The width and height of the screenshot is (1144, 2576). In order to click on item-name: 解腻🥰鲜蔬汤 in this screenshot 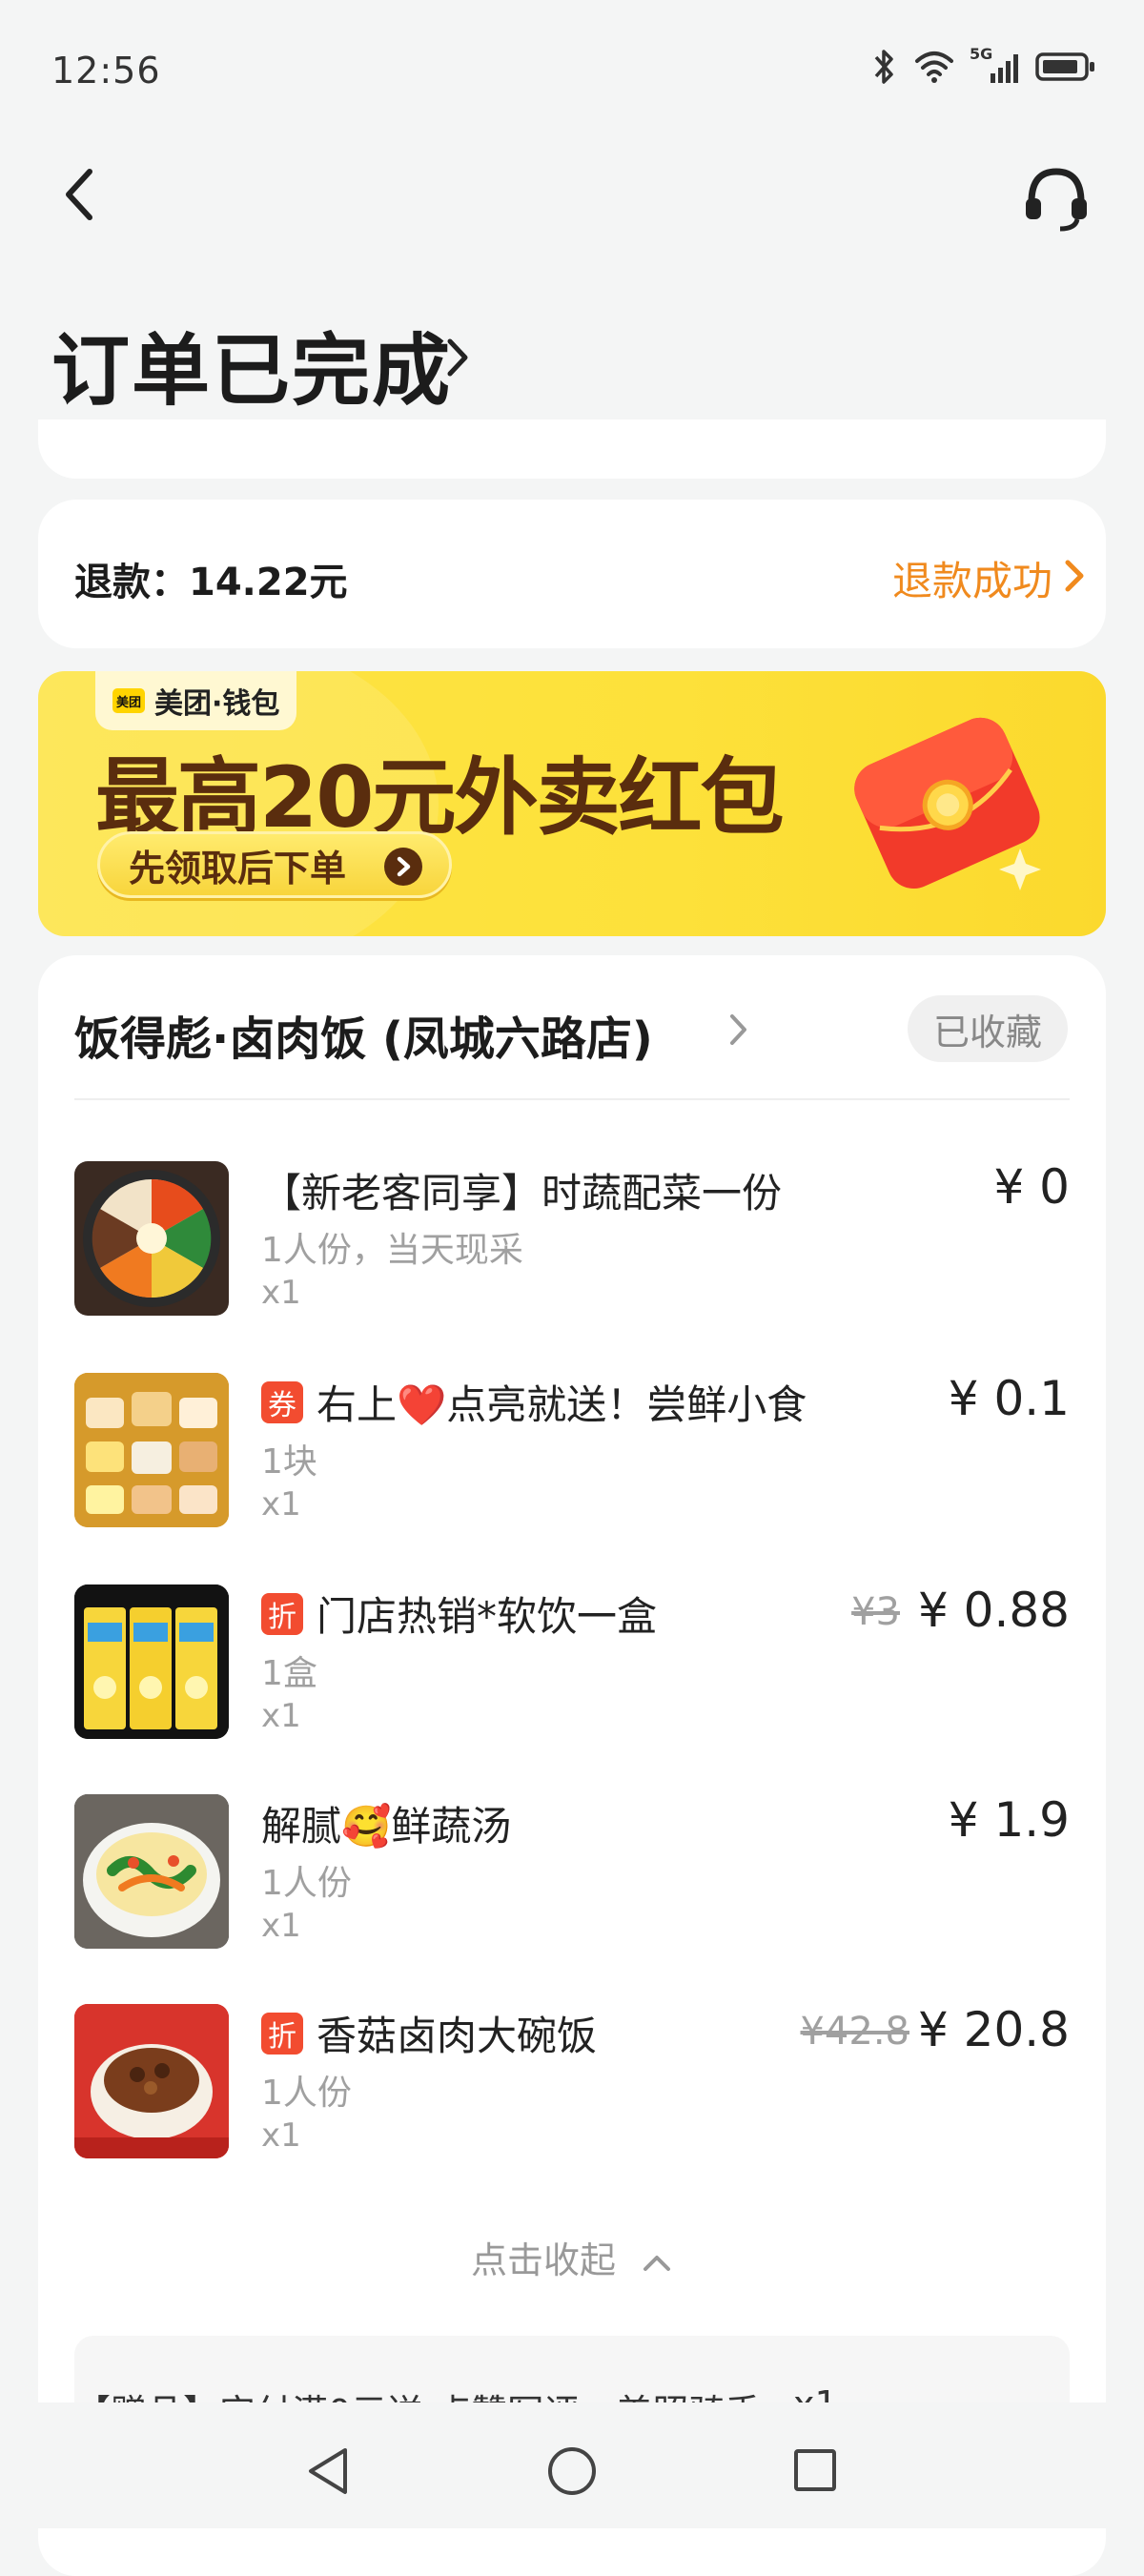, I will do `click(386, 1827)`.